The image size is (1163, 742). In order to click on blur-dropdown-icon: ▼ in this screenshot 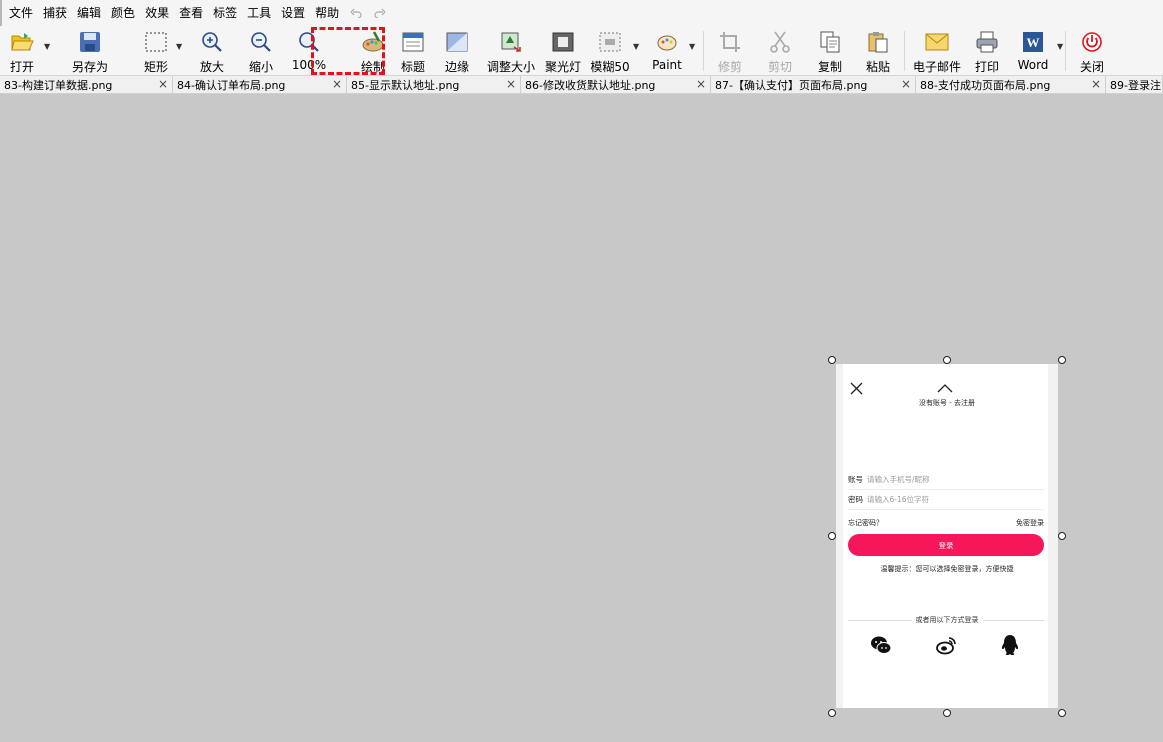, I will do `click(636, 46)`.